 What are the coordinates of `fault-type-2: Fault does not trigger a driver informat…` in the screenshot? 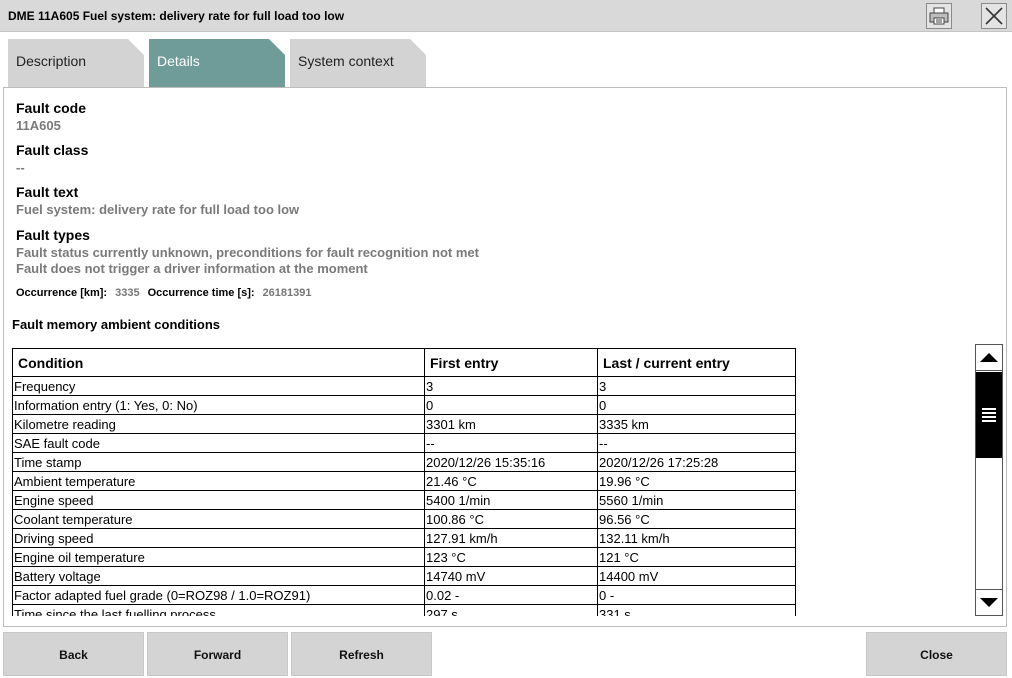 It's located at (192, 268).